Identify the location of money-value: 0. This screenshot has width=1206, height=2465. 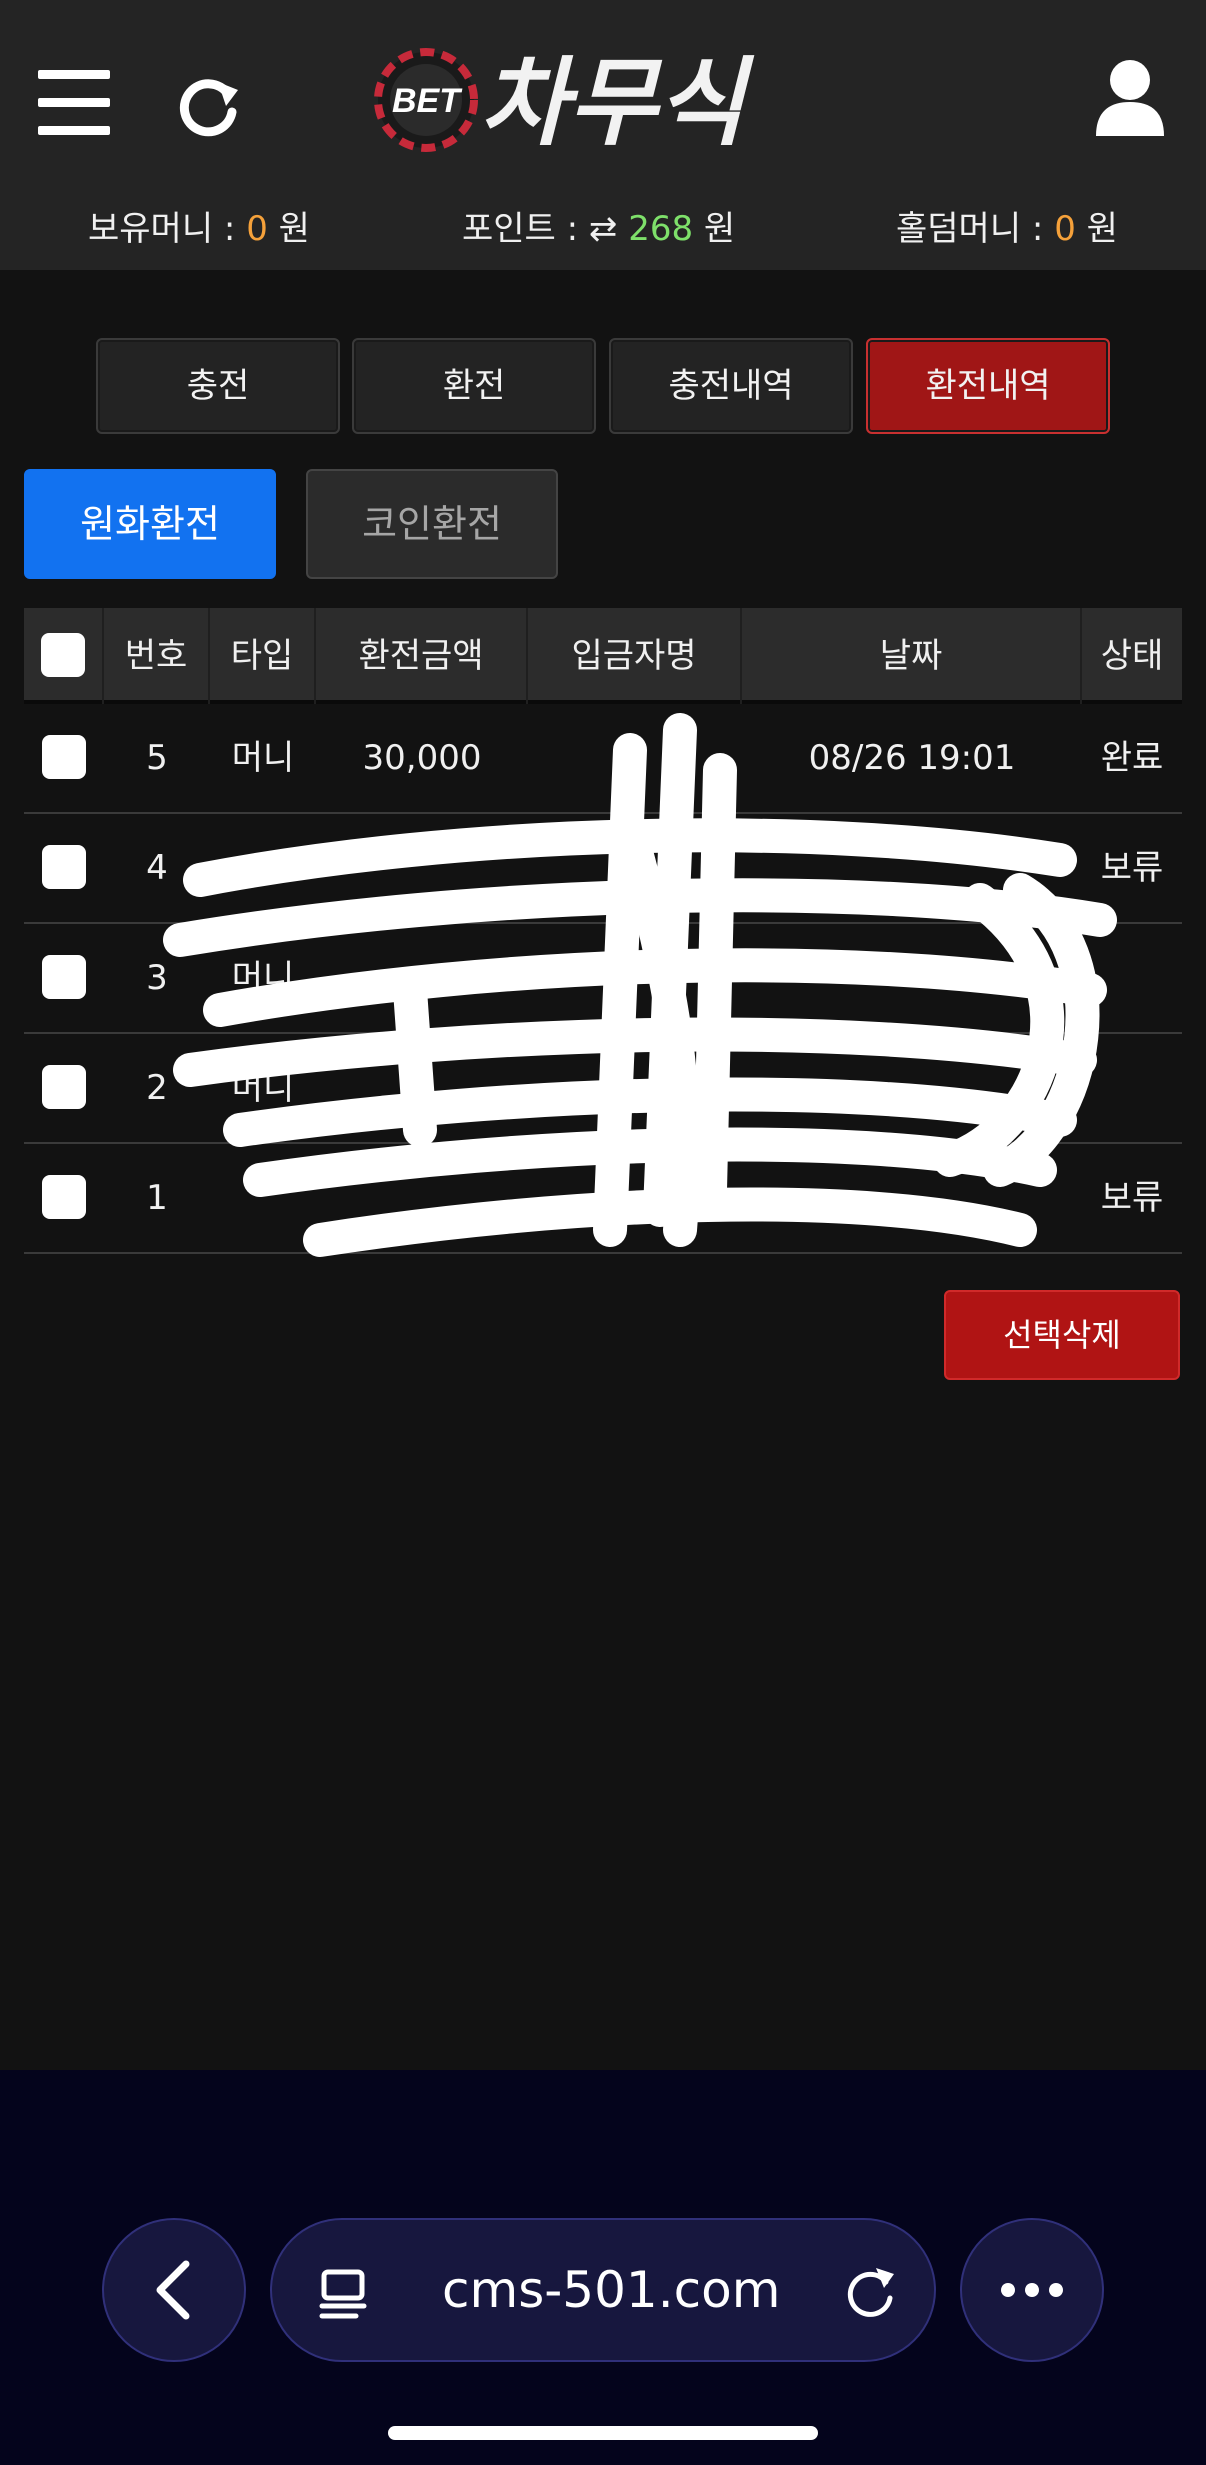
(257, 229).